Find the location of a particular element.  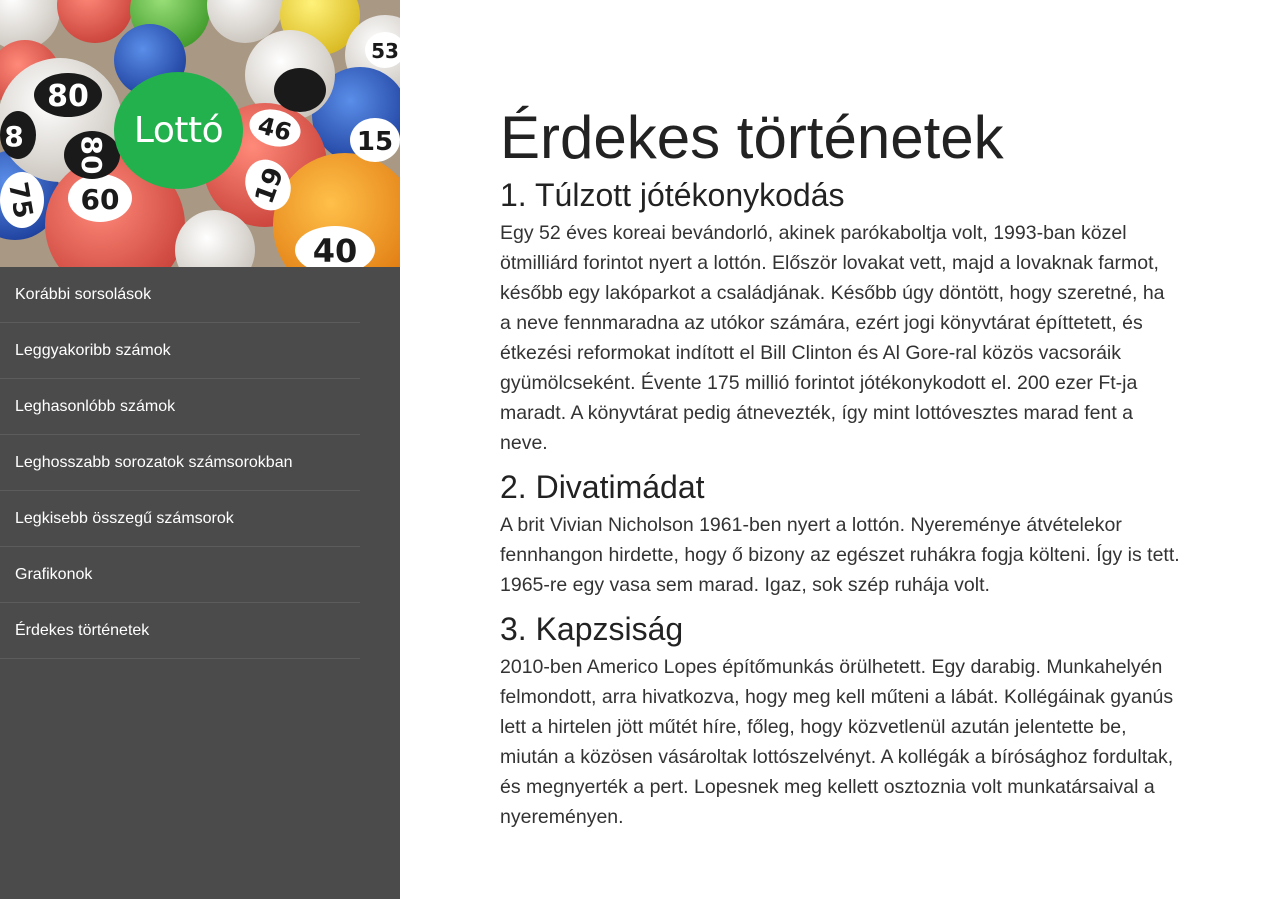

nav-item-leghosszabb-sorozatok: Leghosszabb sorozatok számsorokban is located at coordinates (180, 463).